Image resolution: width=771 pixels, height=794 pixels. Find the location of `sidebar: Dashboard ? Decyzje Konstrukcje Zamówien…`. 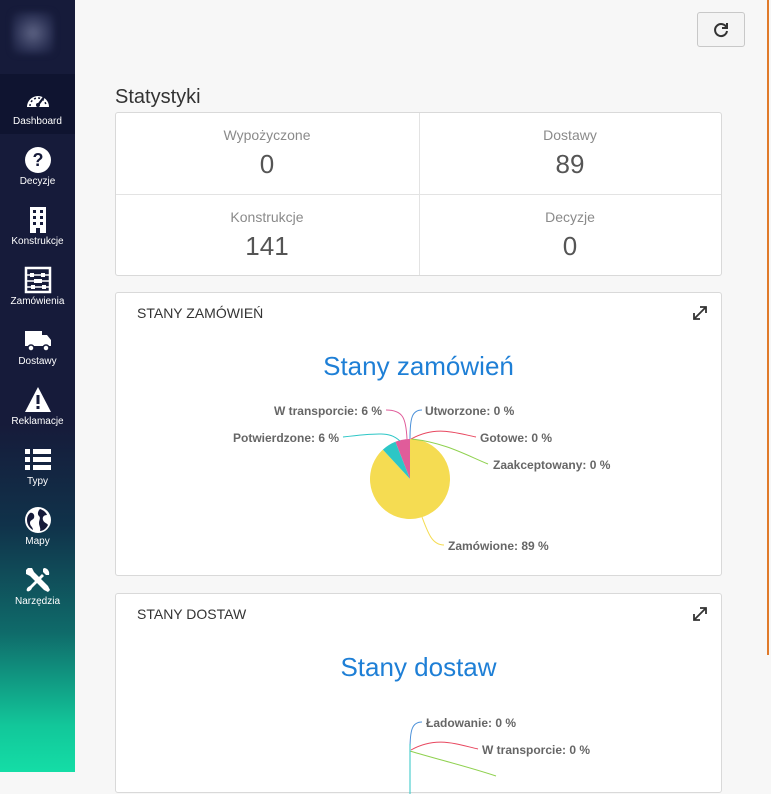

sidebar: Dashboard ? Decyzje Konstrukcje Zamówien… is located at coordinates (37, 386).